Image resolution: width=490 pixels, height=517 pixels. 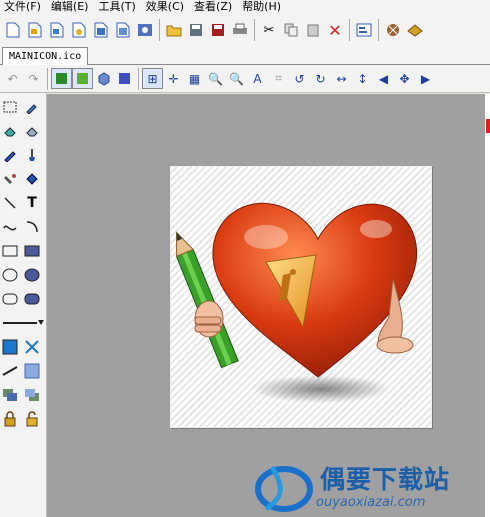 I want to click on paste-button, so click(x=313, y=30).